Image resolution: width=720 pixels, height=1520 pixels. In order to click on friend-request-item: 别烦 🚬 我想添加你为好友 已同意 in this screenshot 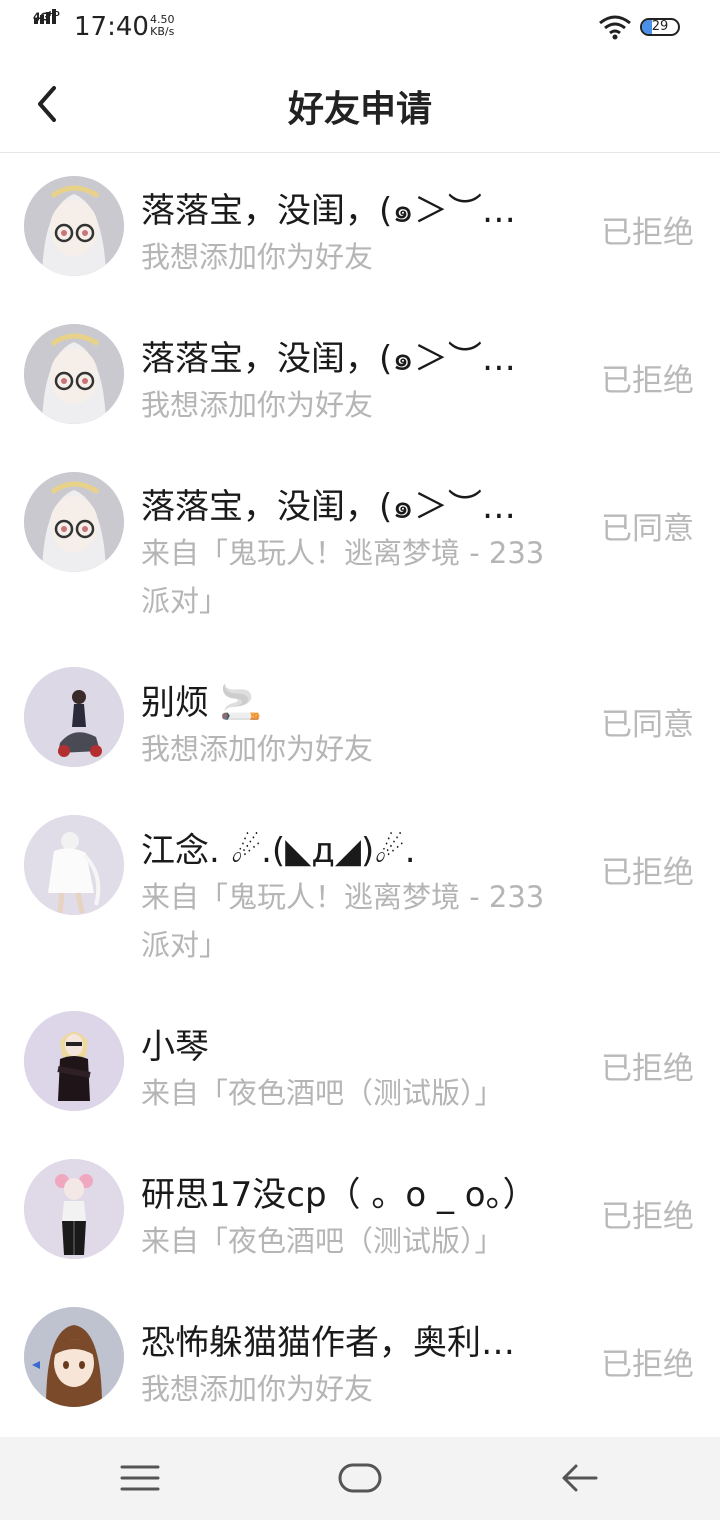, I will do `click(360, 719)`.